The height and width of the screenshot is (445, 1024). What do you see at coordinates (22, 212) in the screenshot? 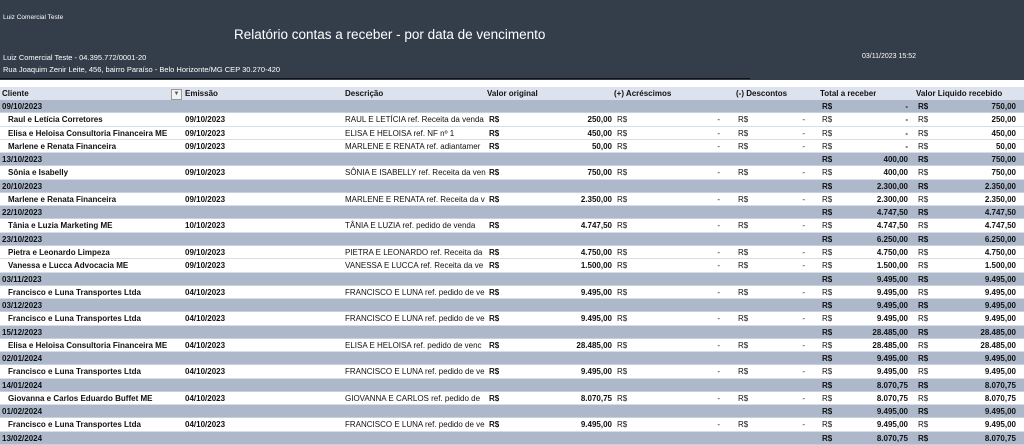
I see `due-date: 22/10/2023` at bounding box center [22, 212].